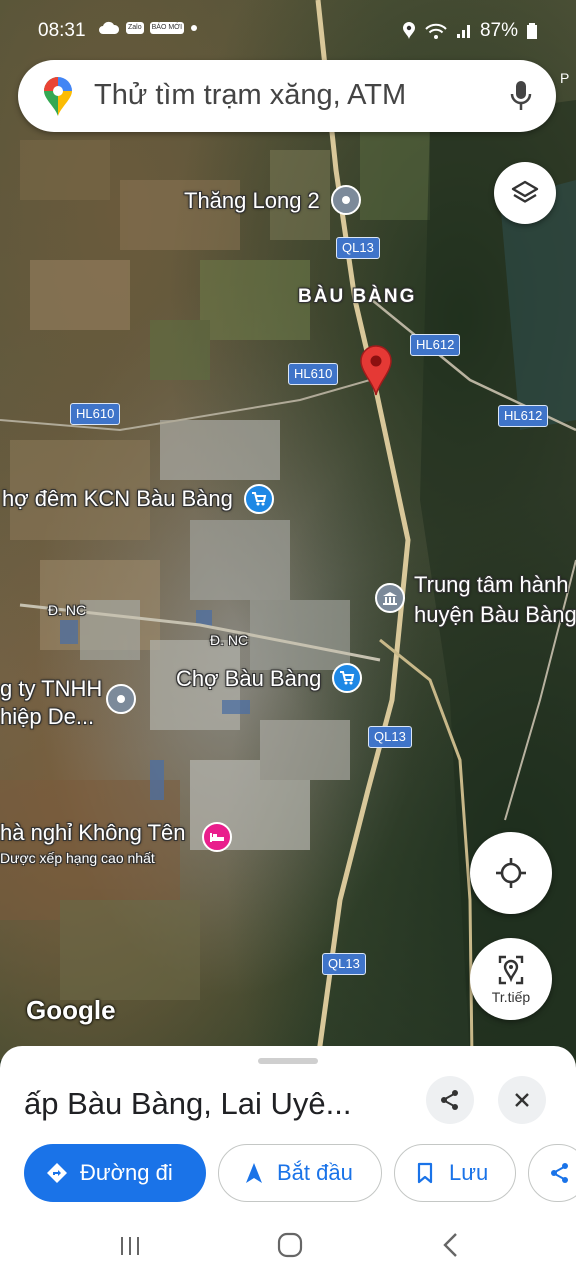  What do you see at coordinates (390, 598) in the screenshot?
I see `government-building-icon` at bounding box center [390, 598].